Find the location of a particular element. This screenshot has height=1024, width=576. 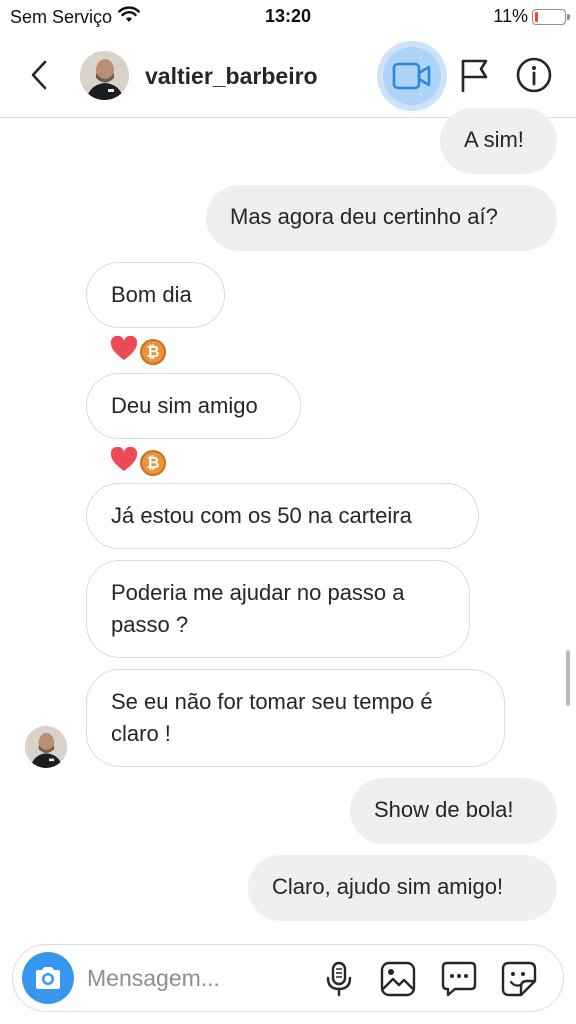

message-bubble-received: Já estou com os 50 na carteira is located at coordinates (282, 516).